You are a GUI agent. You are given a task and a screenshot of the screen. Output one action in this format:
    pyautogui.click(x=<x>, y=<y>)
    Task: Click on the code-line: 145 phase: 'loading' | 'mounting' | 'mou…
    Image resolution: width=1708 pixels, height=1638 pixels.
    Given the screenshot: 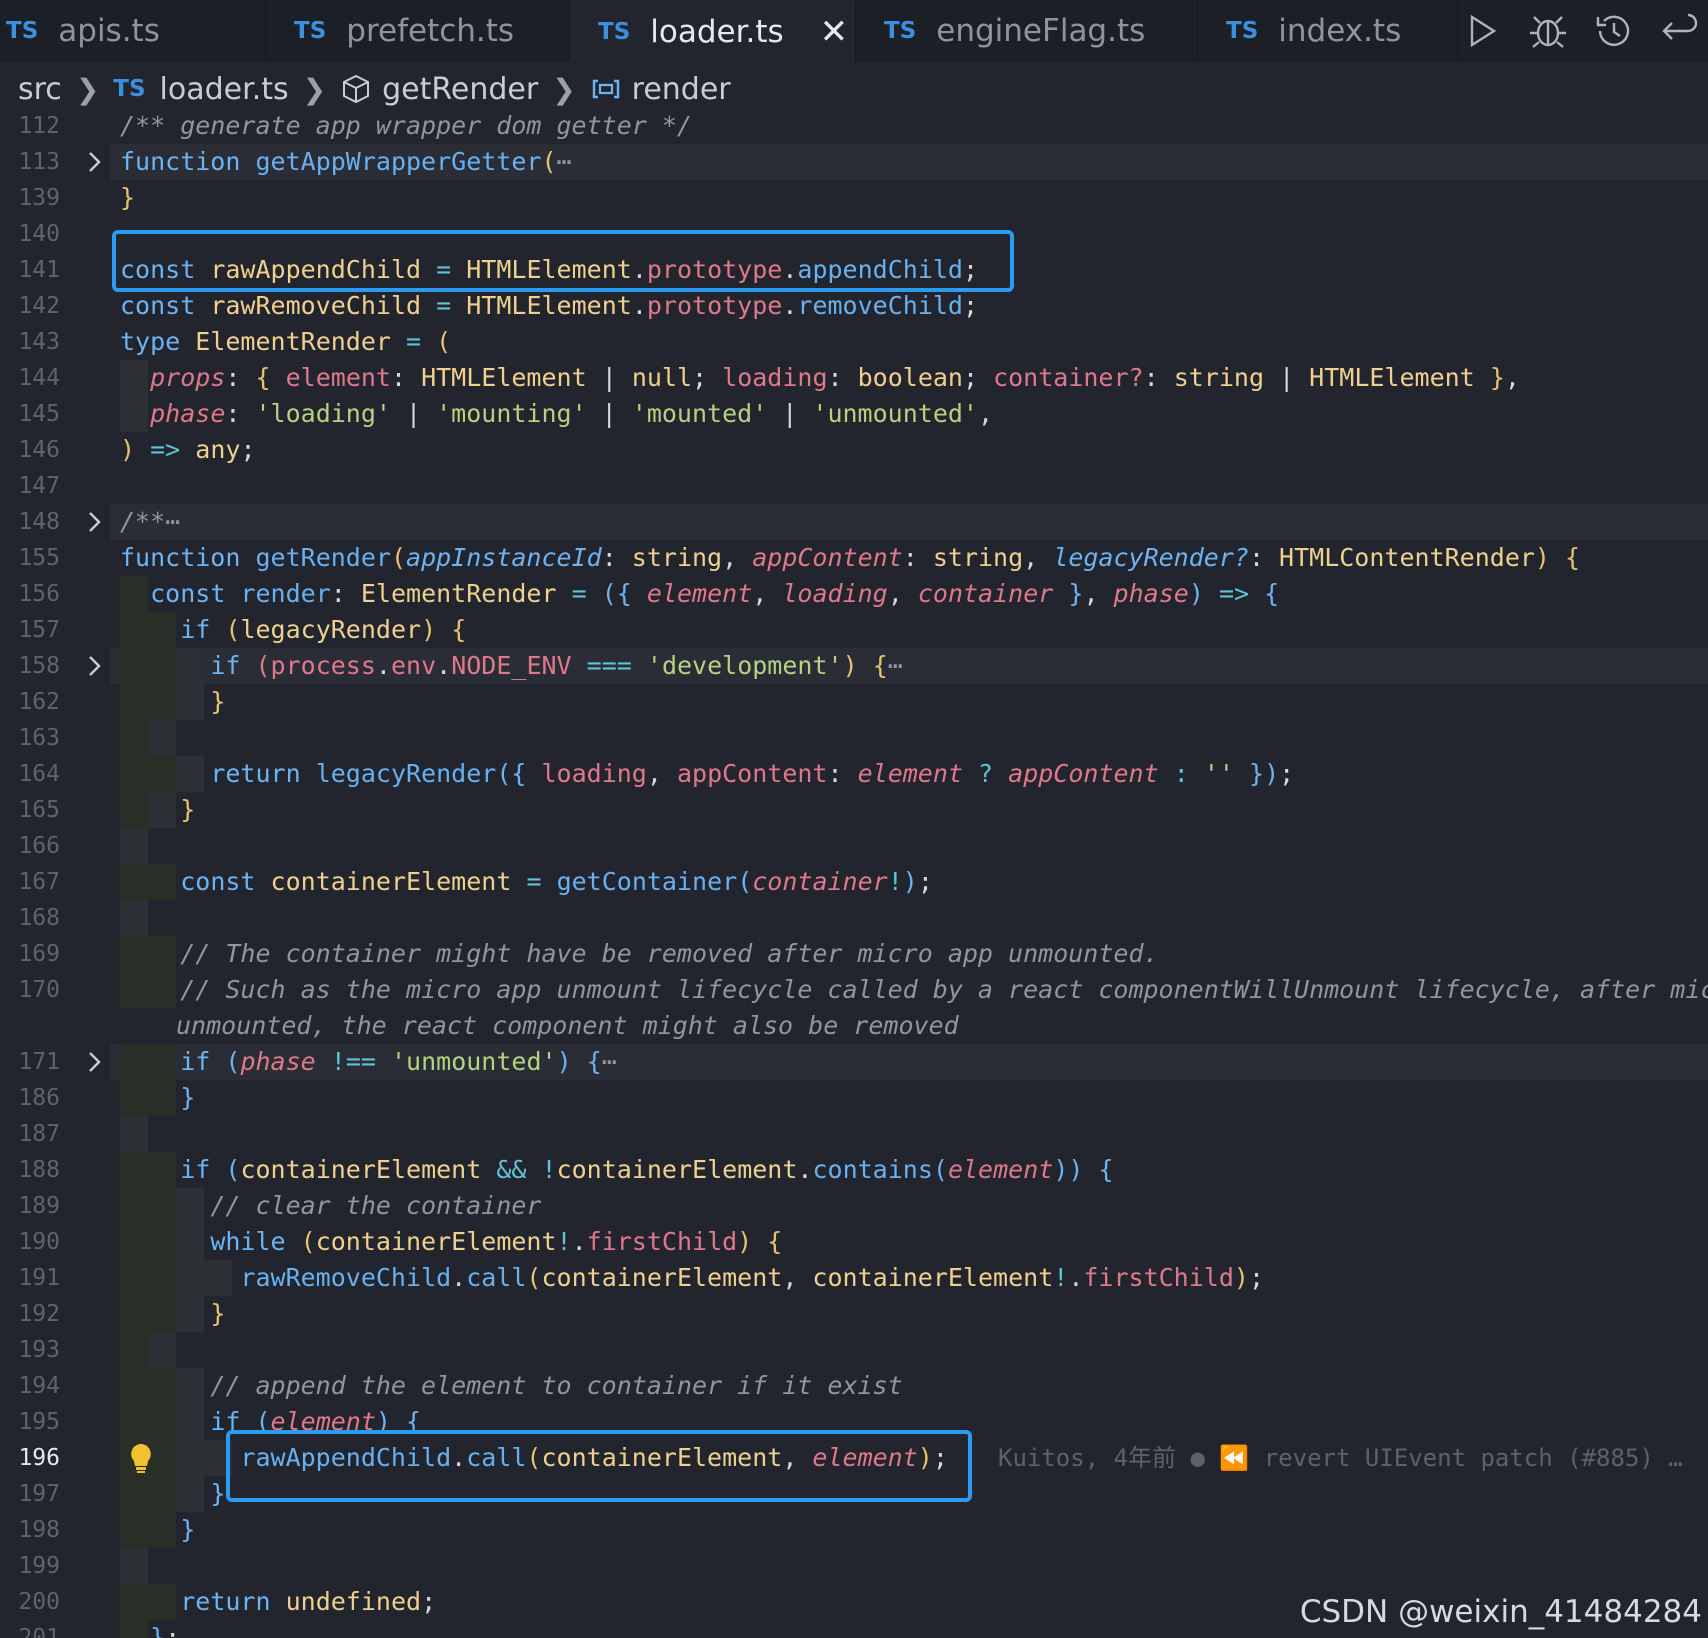 What is the action you would take?
    pyautogui.click(x=854, y=414)
    